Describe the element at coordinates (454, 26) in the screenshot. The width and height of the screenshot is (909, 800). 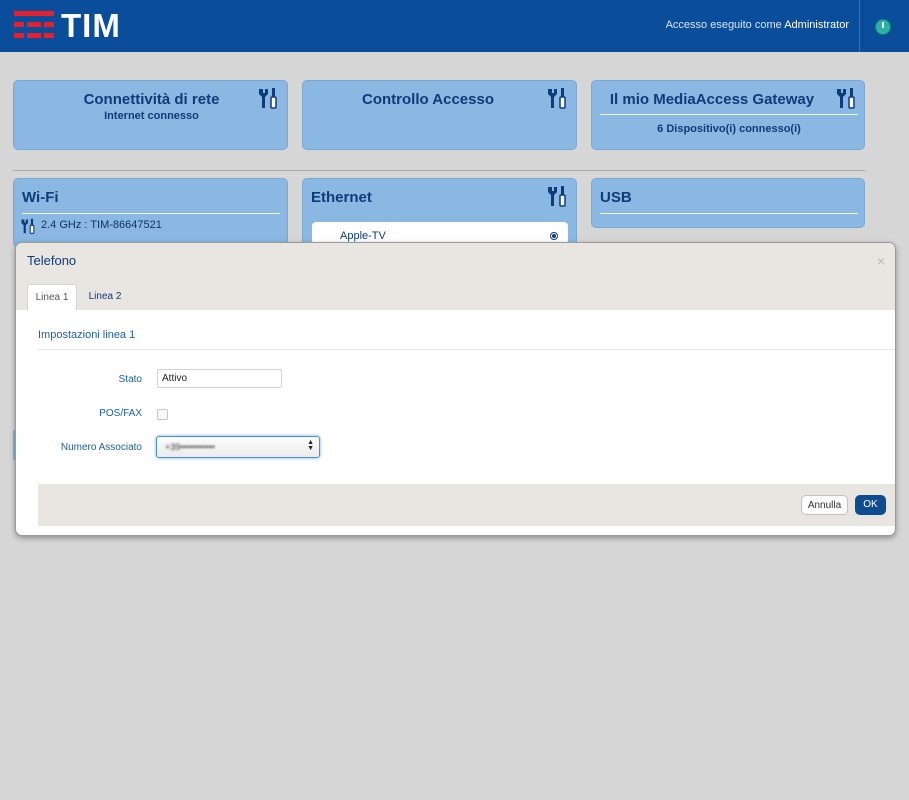
I see `top-bar: TIM Accesso eseguito come Administrator` at that location.